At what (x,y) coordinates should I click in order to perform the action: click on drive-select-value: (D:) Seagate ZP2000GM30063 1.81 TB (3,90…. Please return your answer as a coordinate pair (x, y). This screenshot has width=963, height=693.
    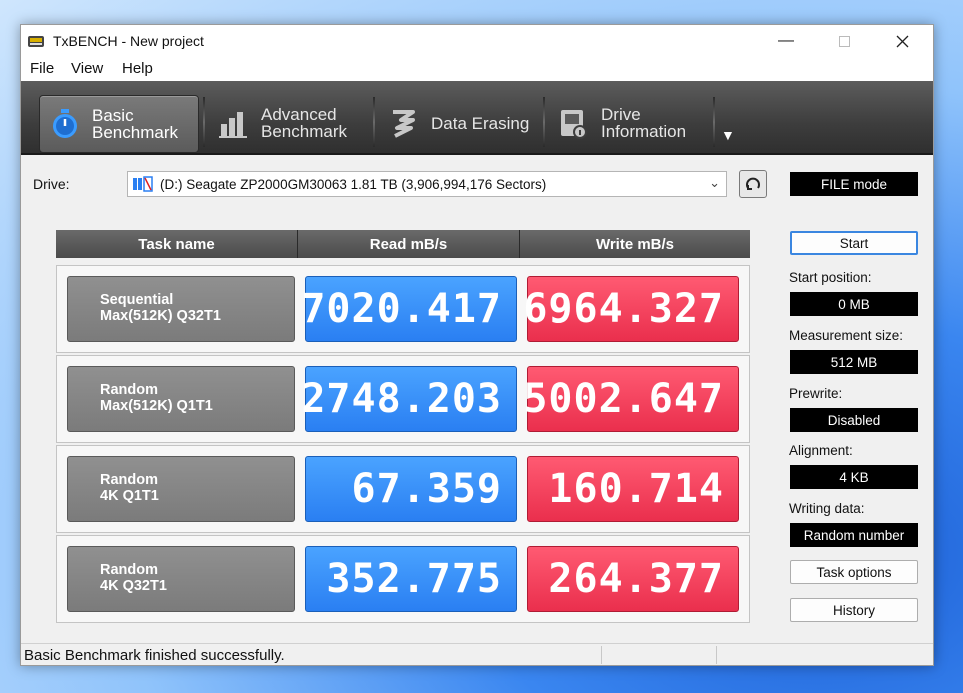
    Looking at the image, I should click on (353, 184).